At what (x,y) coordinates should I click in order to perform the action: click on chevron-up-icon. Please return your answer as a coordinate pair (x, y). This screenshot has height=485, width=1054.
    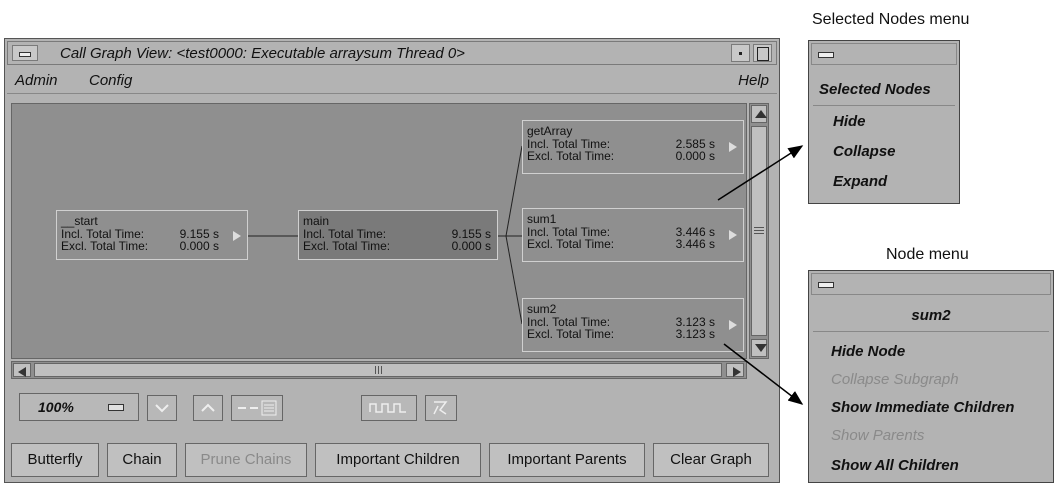
    Looking at the image, I should click on (208, 407).